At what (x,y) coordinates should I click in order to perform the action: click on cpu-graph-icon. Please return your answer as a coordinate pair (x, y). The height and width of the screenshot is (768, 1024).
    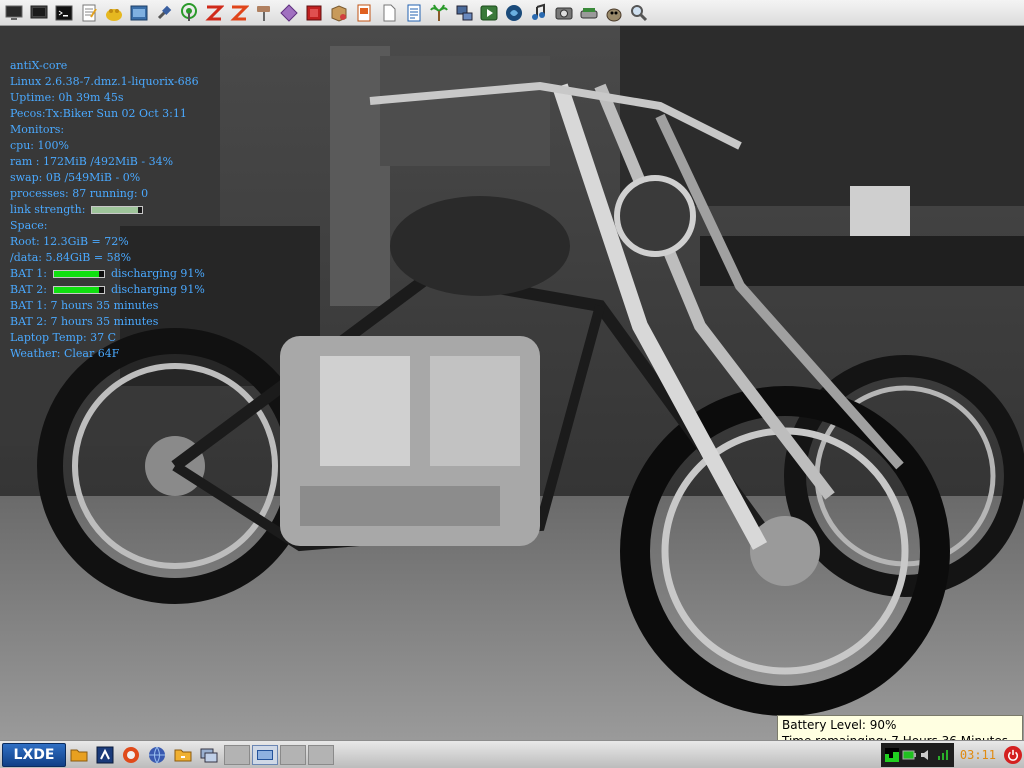
    Looking at the image, I should click on (891, 754).